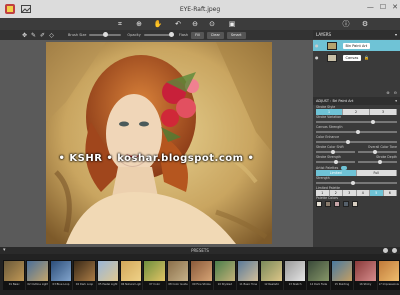 Image resolution: width=400 pixels, height=295 pixels. What do you see at coordinates (318, 274) in the screenshot?
I see `preset-item: 14 Dark Fade` at bounding box center [318, 274].